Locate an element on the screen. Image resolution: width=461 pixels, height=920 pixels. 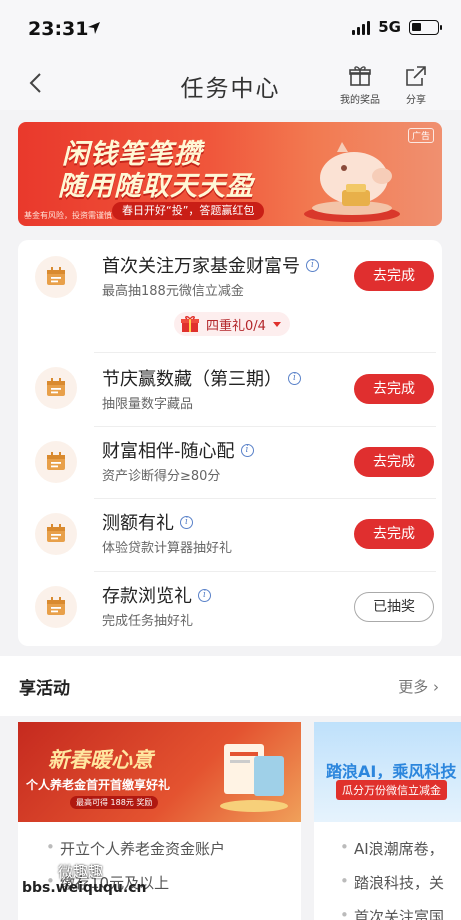
watermark-title: 微趣趣 is located at coordinates (81, 872).